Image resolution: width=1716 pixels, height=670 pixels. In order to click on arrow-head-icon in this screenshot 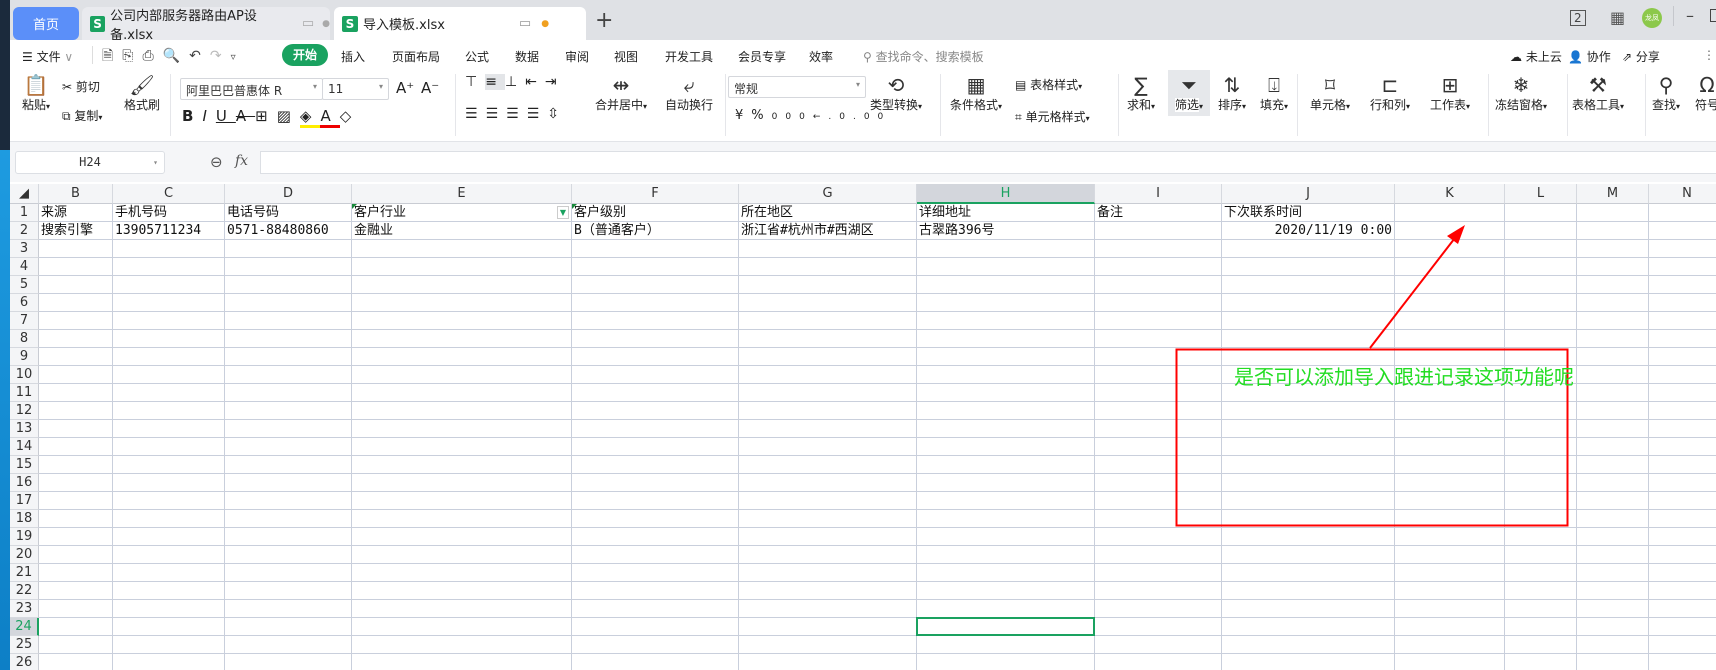, I will do `click(1456, 234)`.